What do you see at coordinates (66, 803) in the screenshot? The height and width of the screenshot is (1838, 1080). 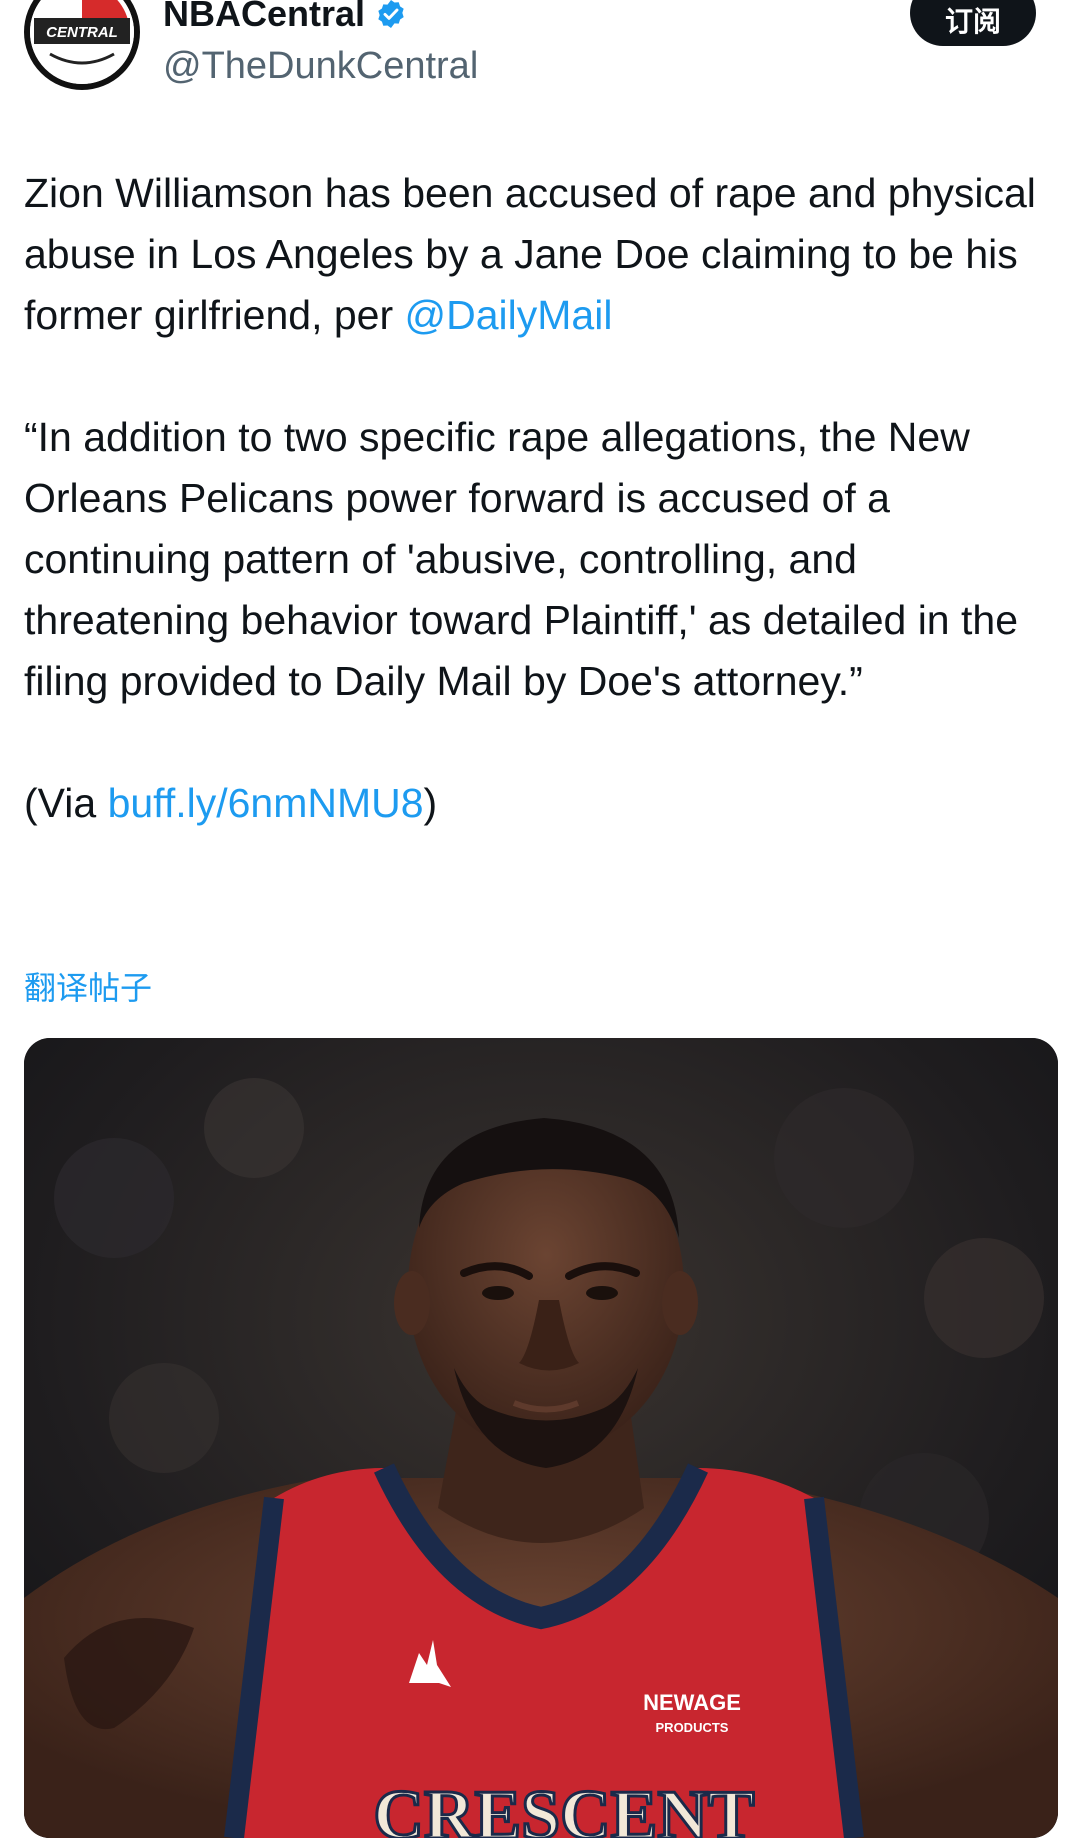 I see `via-prefix: (Via` at bounding box center [66, 803].